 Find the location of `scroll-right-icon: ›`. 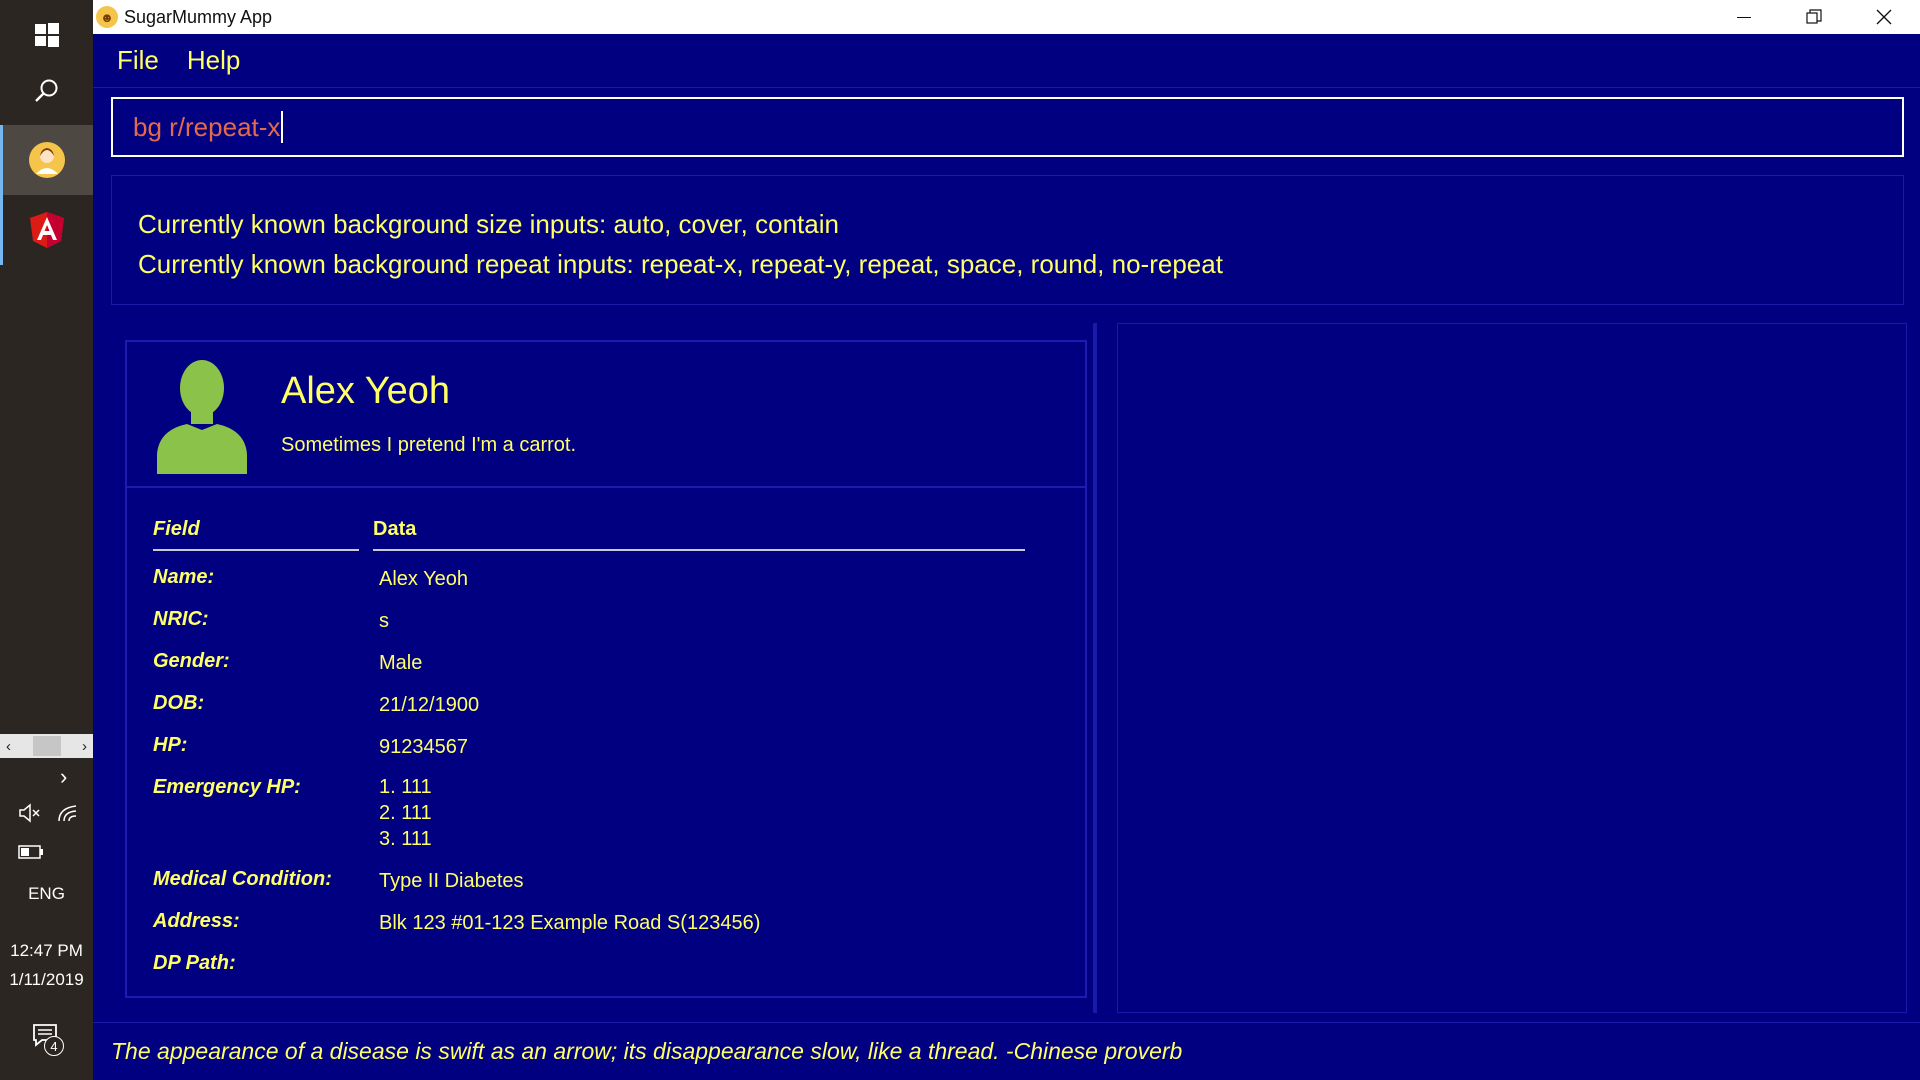

scroll-right-icon: › is located at coordinates (84, 746).